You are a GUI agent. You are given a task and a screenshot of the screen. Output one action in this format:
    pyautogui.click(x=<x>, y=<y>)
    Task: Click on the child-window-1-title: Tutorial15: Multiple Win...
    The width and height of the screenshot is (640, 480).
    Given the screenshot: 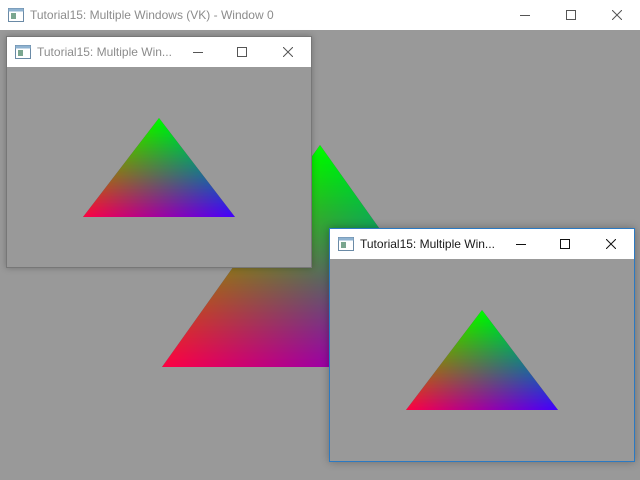 What is the action you would take?
    pyautogui.click(x=104, y=52)
    